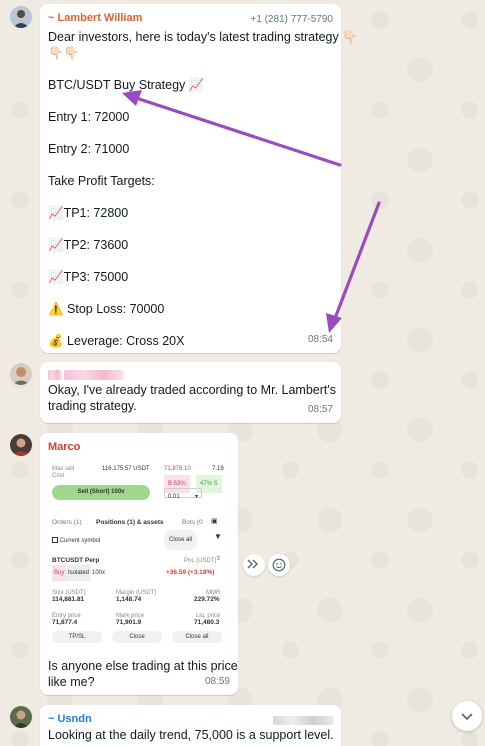 Image resolution: width=485 pixels, height=746 pixels. I want to click on forward-button, so click(254, 565).